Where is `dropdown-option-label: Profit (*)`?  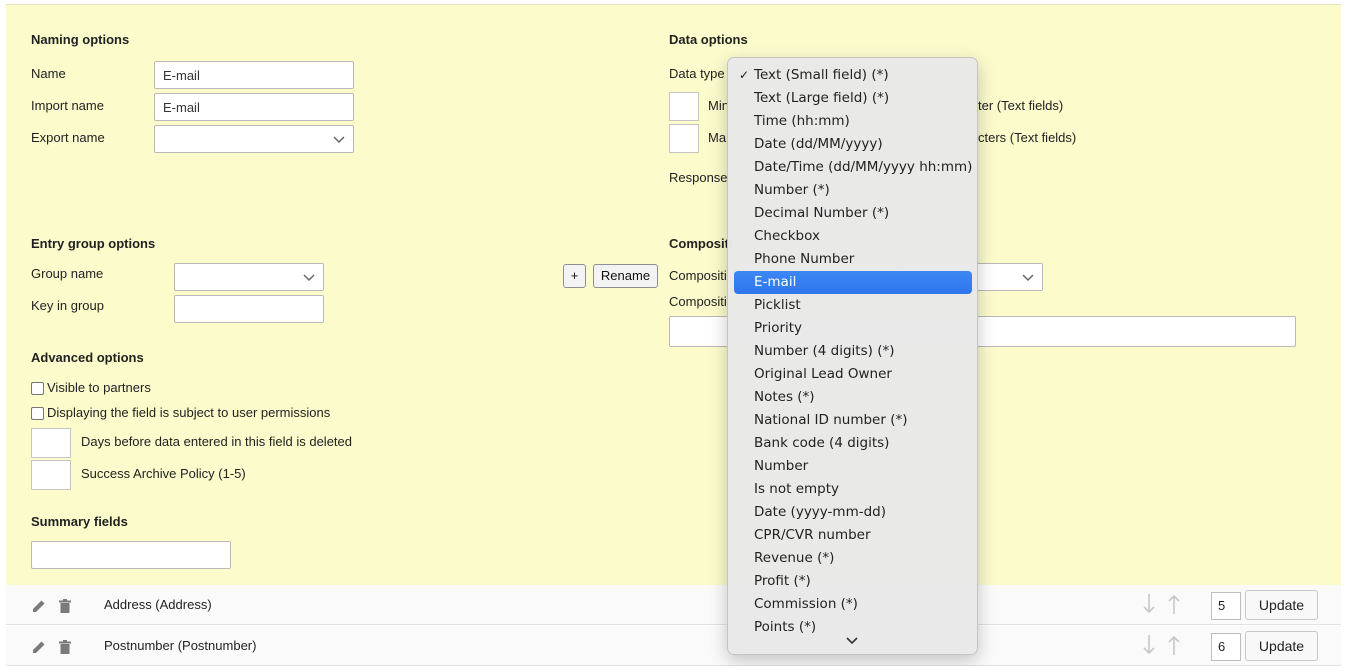
dropdown-option-label: Profit (*) is located at coordinates (782, 581).